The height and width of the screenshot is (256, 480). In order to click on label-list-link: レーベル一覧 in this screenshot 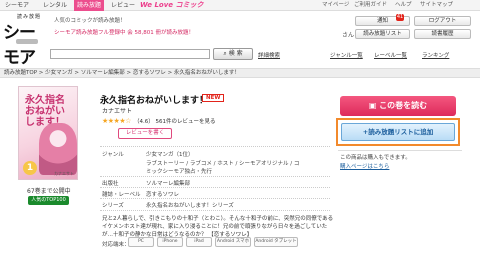, I will do `click(390, 55)`.